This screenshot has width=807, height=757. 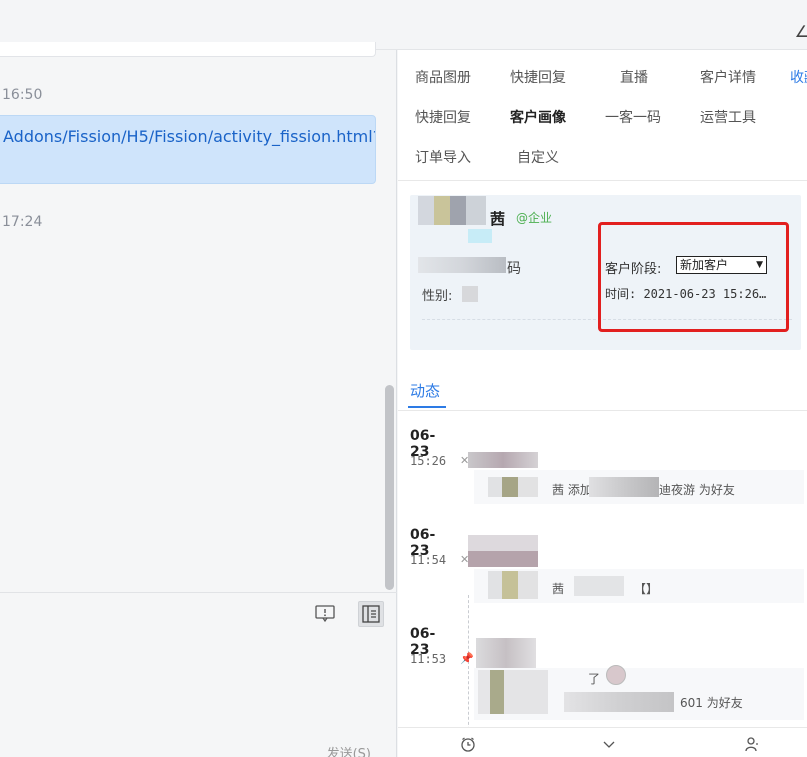 I want to click on blurred-code, so click(x=462, y=265).